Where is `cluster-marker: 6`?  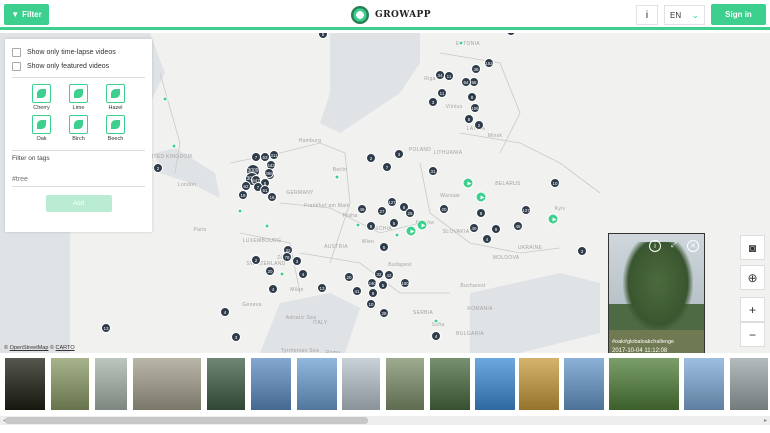
cluster-marker: 6 is located at coordinates (384, 247).